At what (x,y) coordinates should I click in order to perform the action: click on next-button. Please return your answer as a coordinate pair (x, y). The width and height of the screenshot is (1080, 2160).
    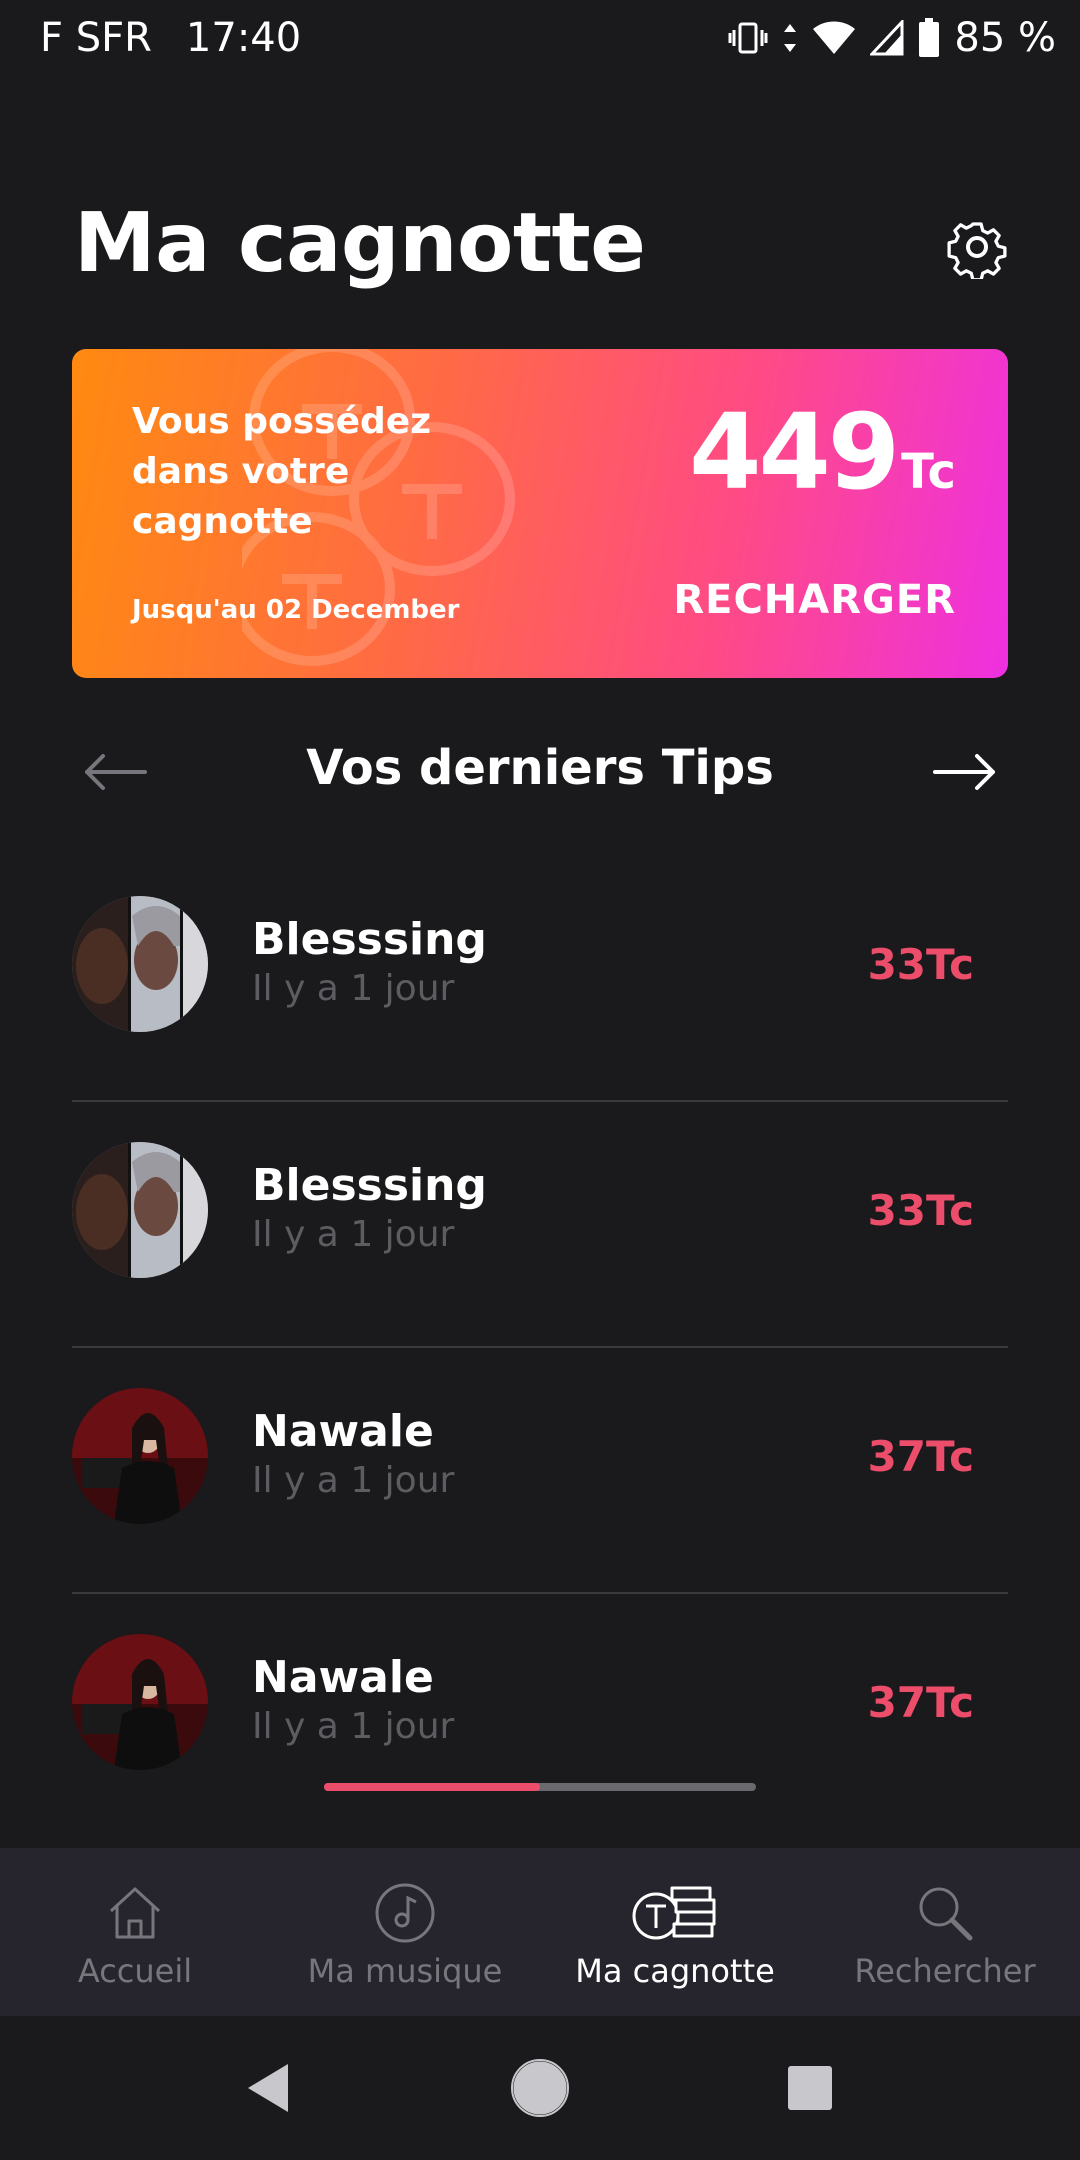
    Looking at the image, I should click on (965, 772).